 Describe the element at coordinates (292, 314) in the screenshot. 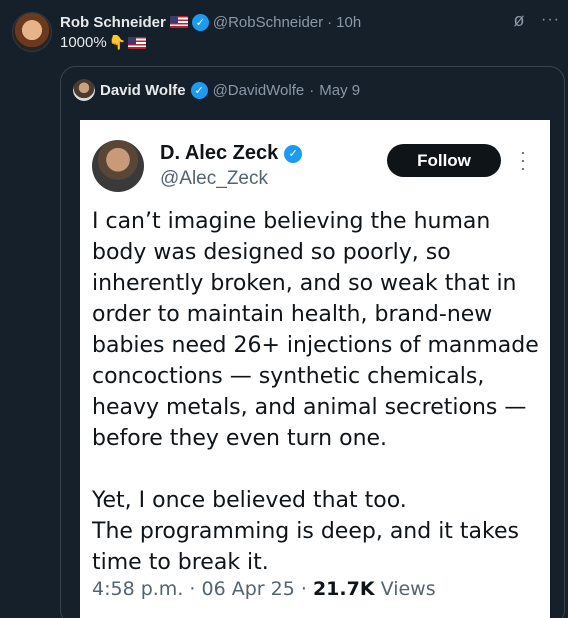

I see `card-body-line: order to maintain health, brand-new` at that location.